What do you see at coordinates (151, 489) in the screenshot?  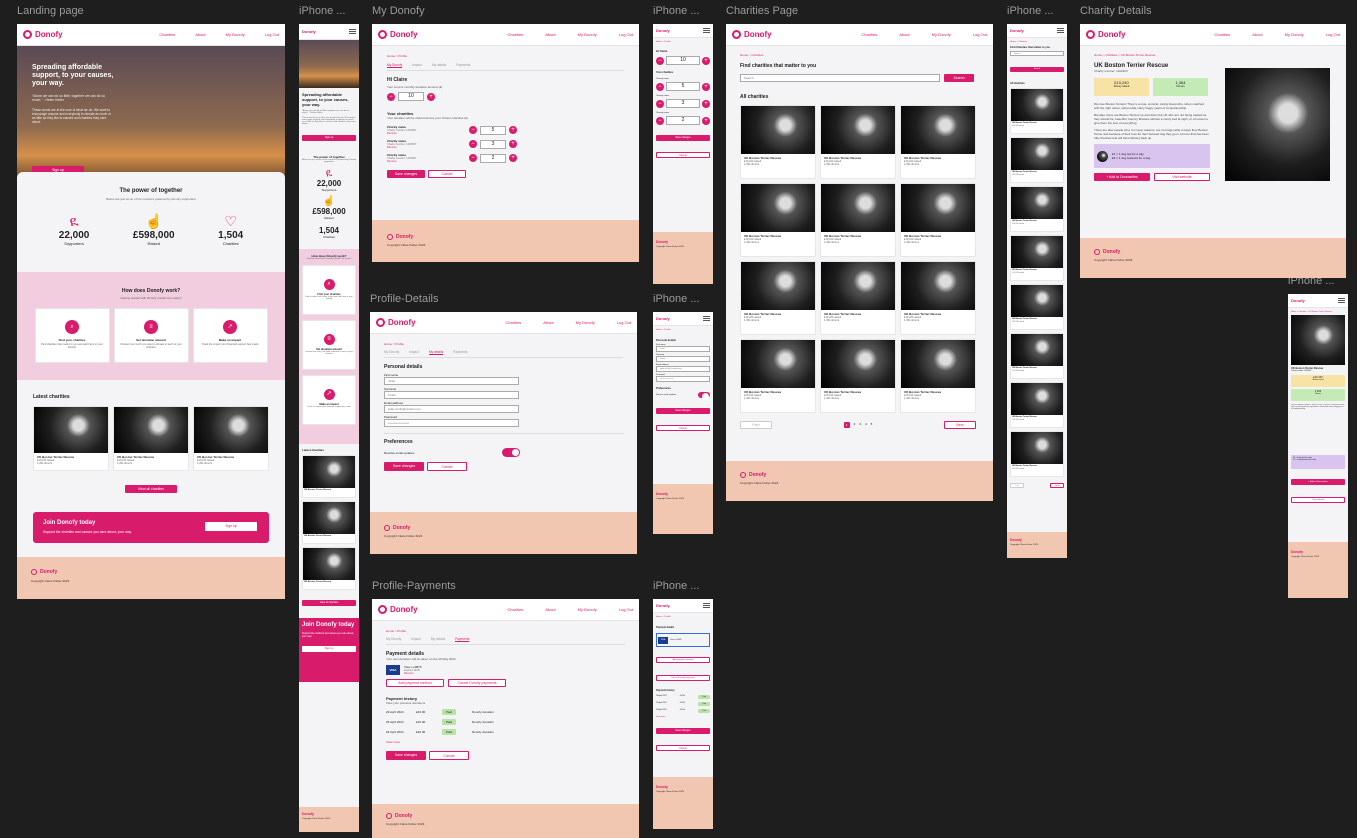 I see `view-all-charities-button: View all charities` at bounding box center [151, 489].